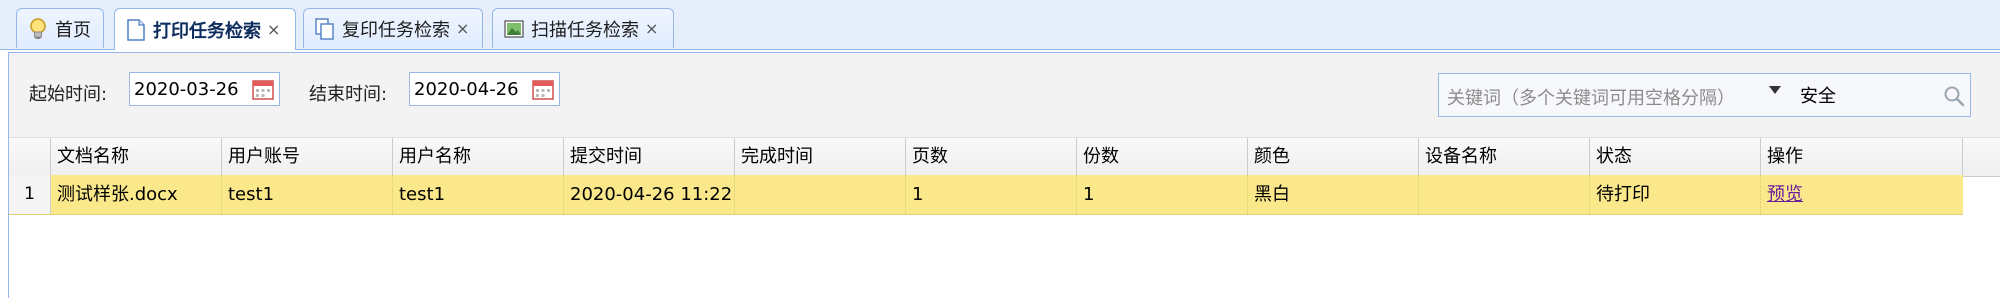  I want to click on cell-doc-name: 测试样张.docx, so click(136, 194).